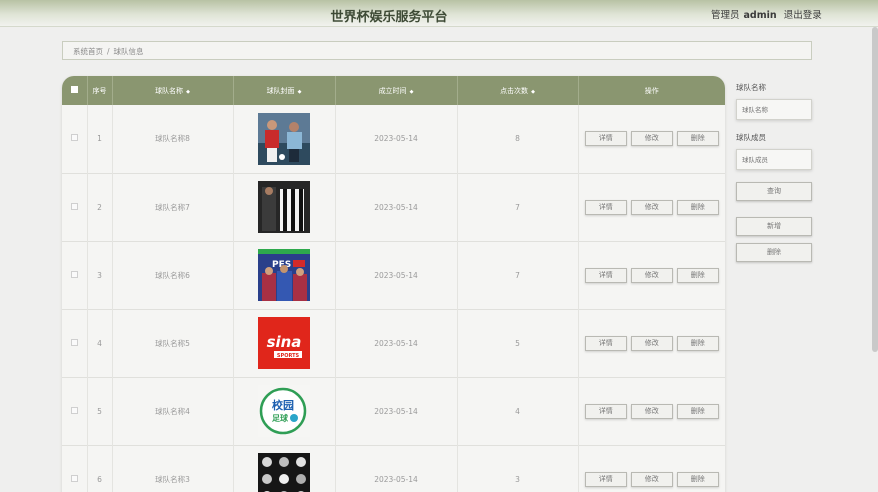 Image resolution: width=878 pixels, height=492 pixels. I want to click on add-button: 新增, so click(774, 226).